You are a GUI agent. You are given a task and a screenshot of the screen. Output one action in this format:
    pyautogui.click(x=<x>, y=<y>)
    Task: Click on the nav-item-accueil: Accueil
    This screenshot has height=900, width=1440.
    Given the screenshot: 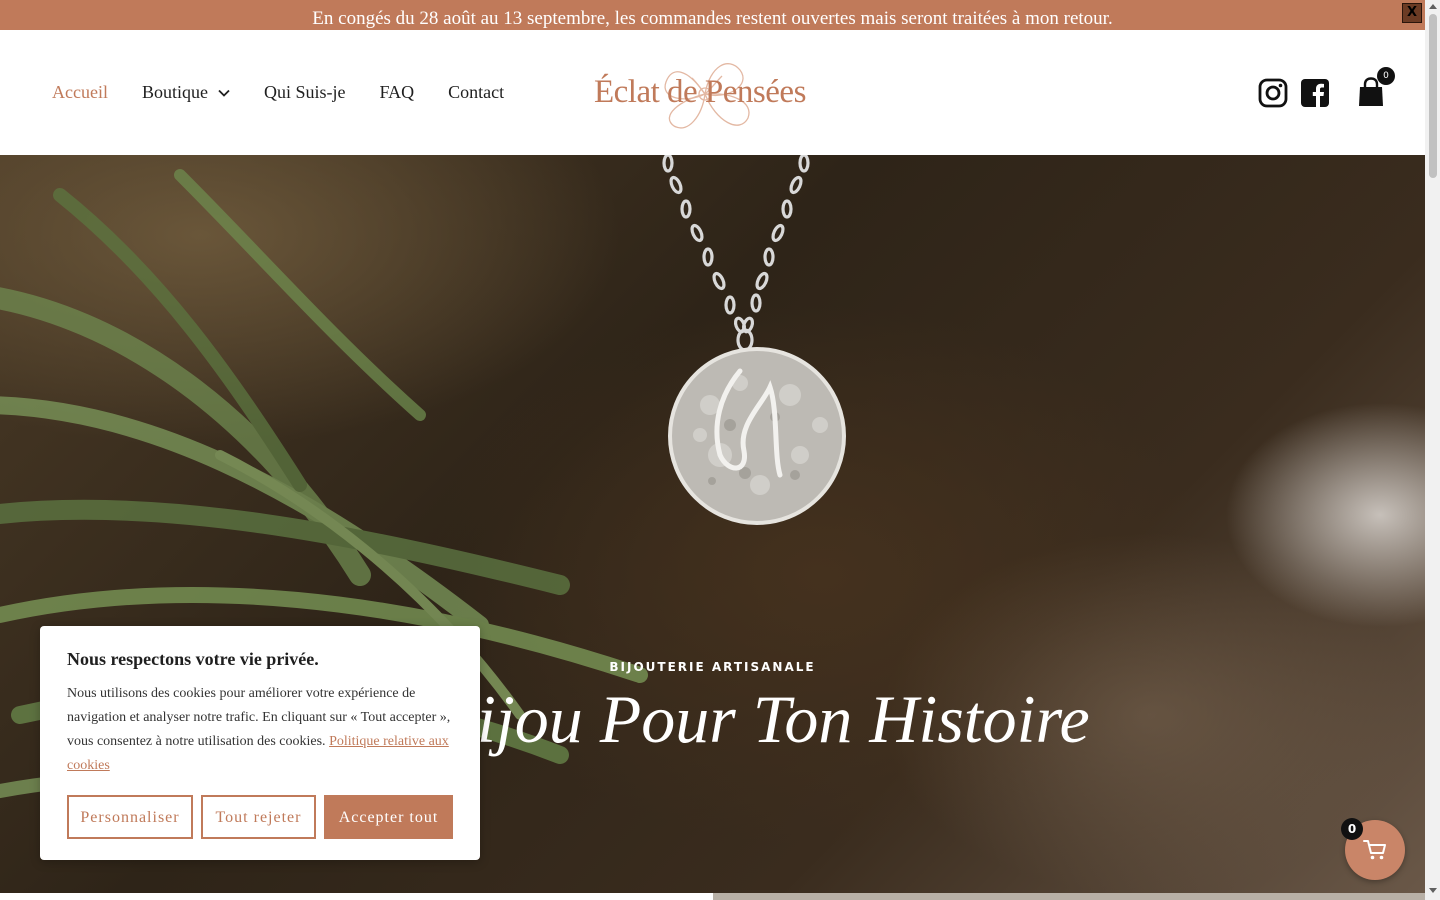 What is the action you would take?
    pyautogui.click(x=80, y=92)
    